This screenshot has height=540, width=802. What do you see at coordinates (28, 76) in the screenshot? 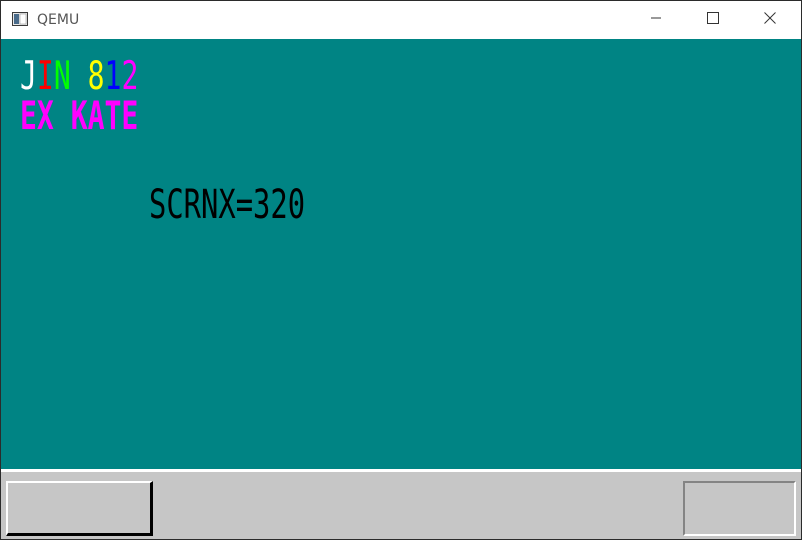
I see `char-segment: J` at bounding box center [28, 76].